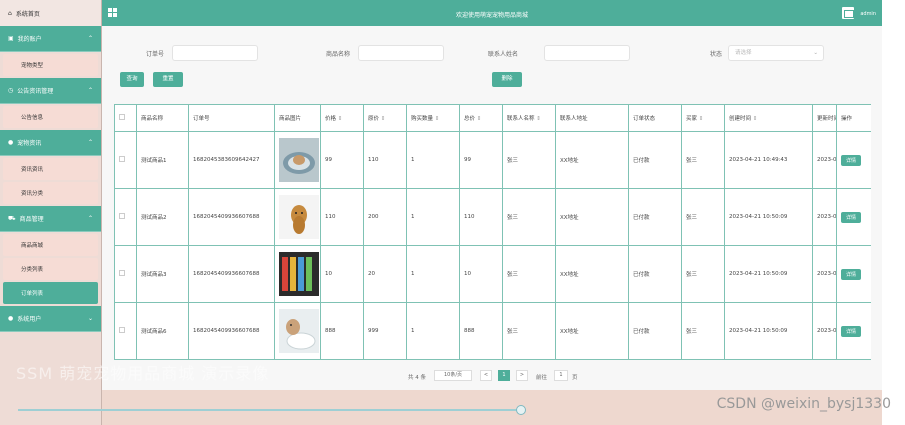  Describe the element at coordinates (31, 219) in the screenshot. I see `sidebar-group-label: 商品管理` at that location.